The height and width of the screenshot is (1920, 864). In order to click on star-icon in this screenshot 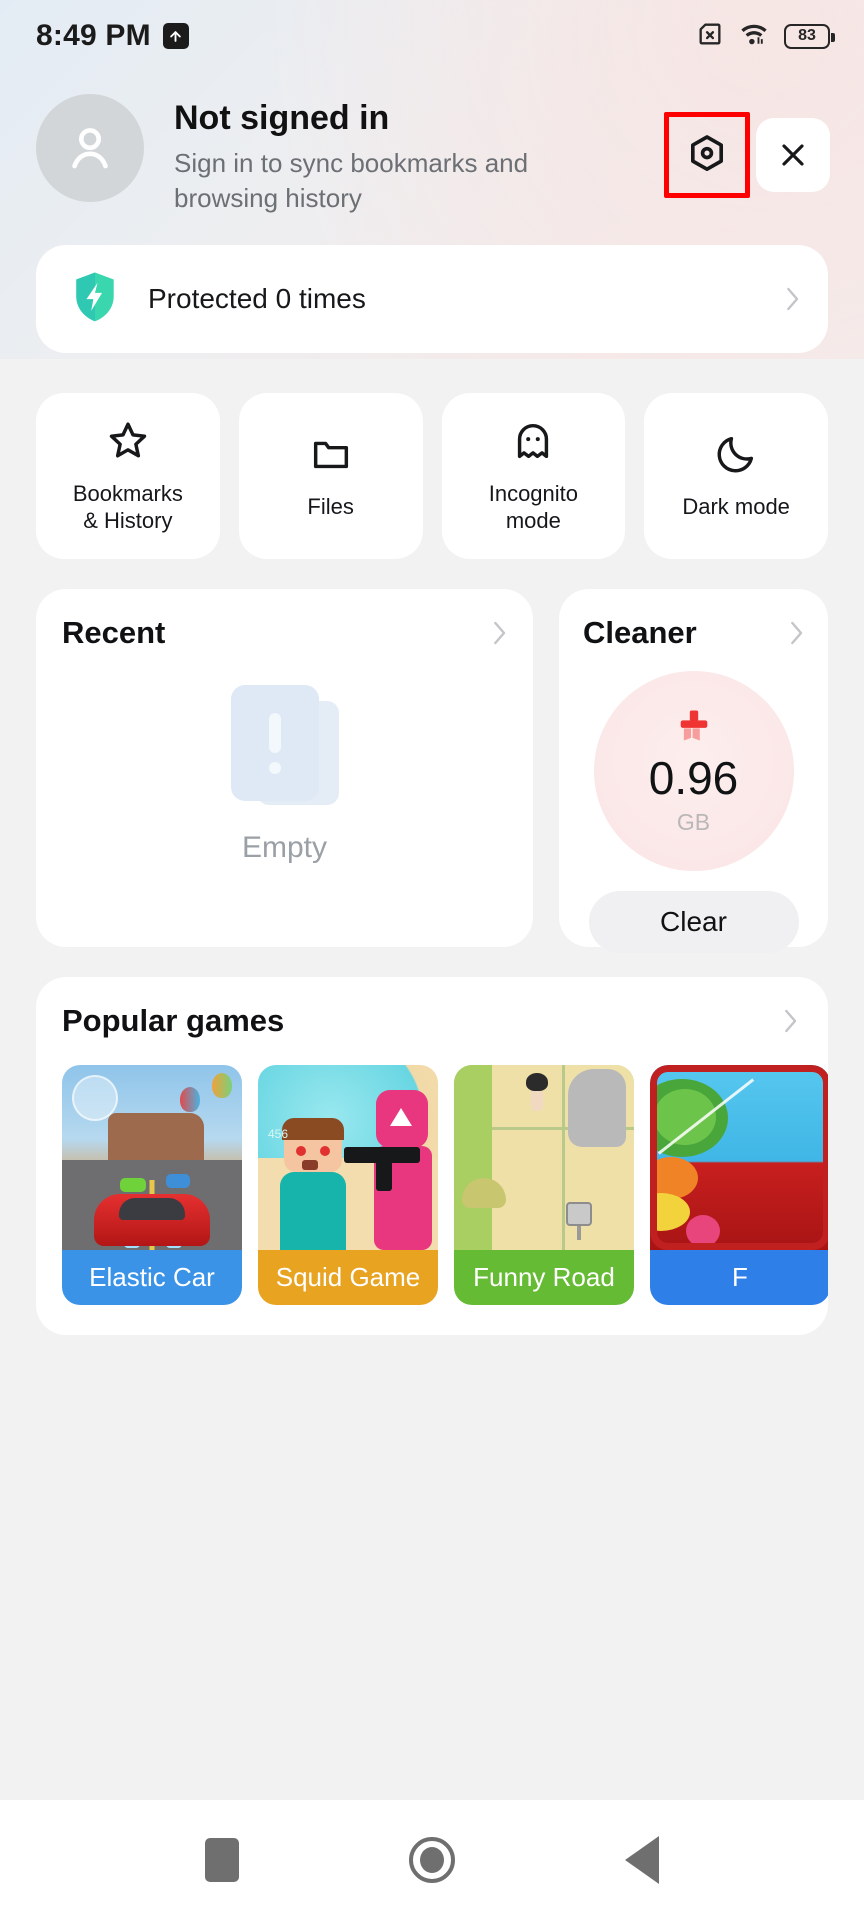, I will do `click(128, 443)`.